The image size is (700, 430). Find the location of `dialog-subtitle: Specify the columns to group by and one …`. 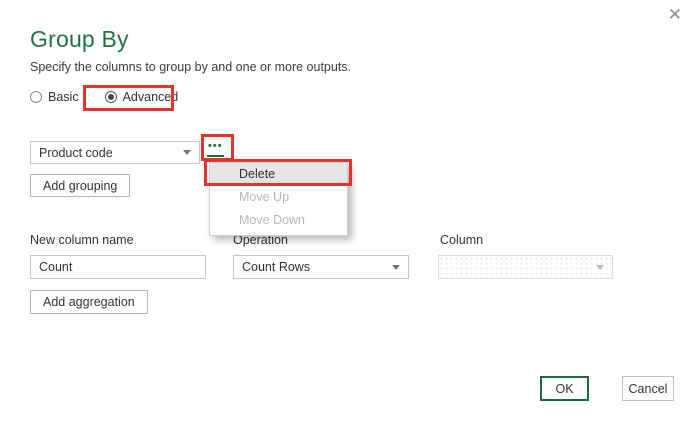

dialog-subtitle: Specify the columns to group by and one … is located at coordinates (191, 67).